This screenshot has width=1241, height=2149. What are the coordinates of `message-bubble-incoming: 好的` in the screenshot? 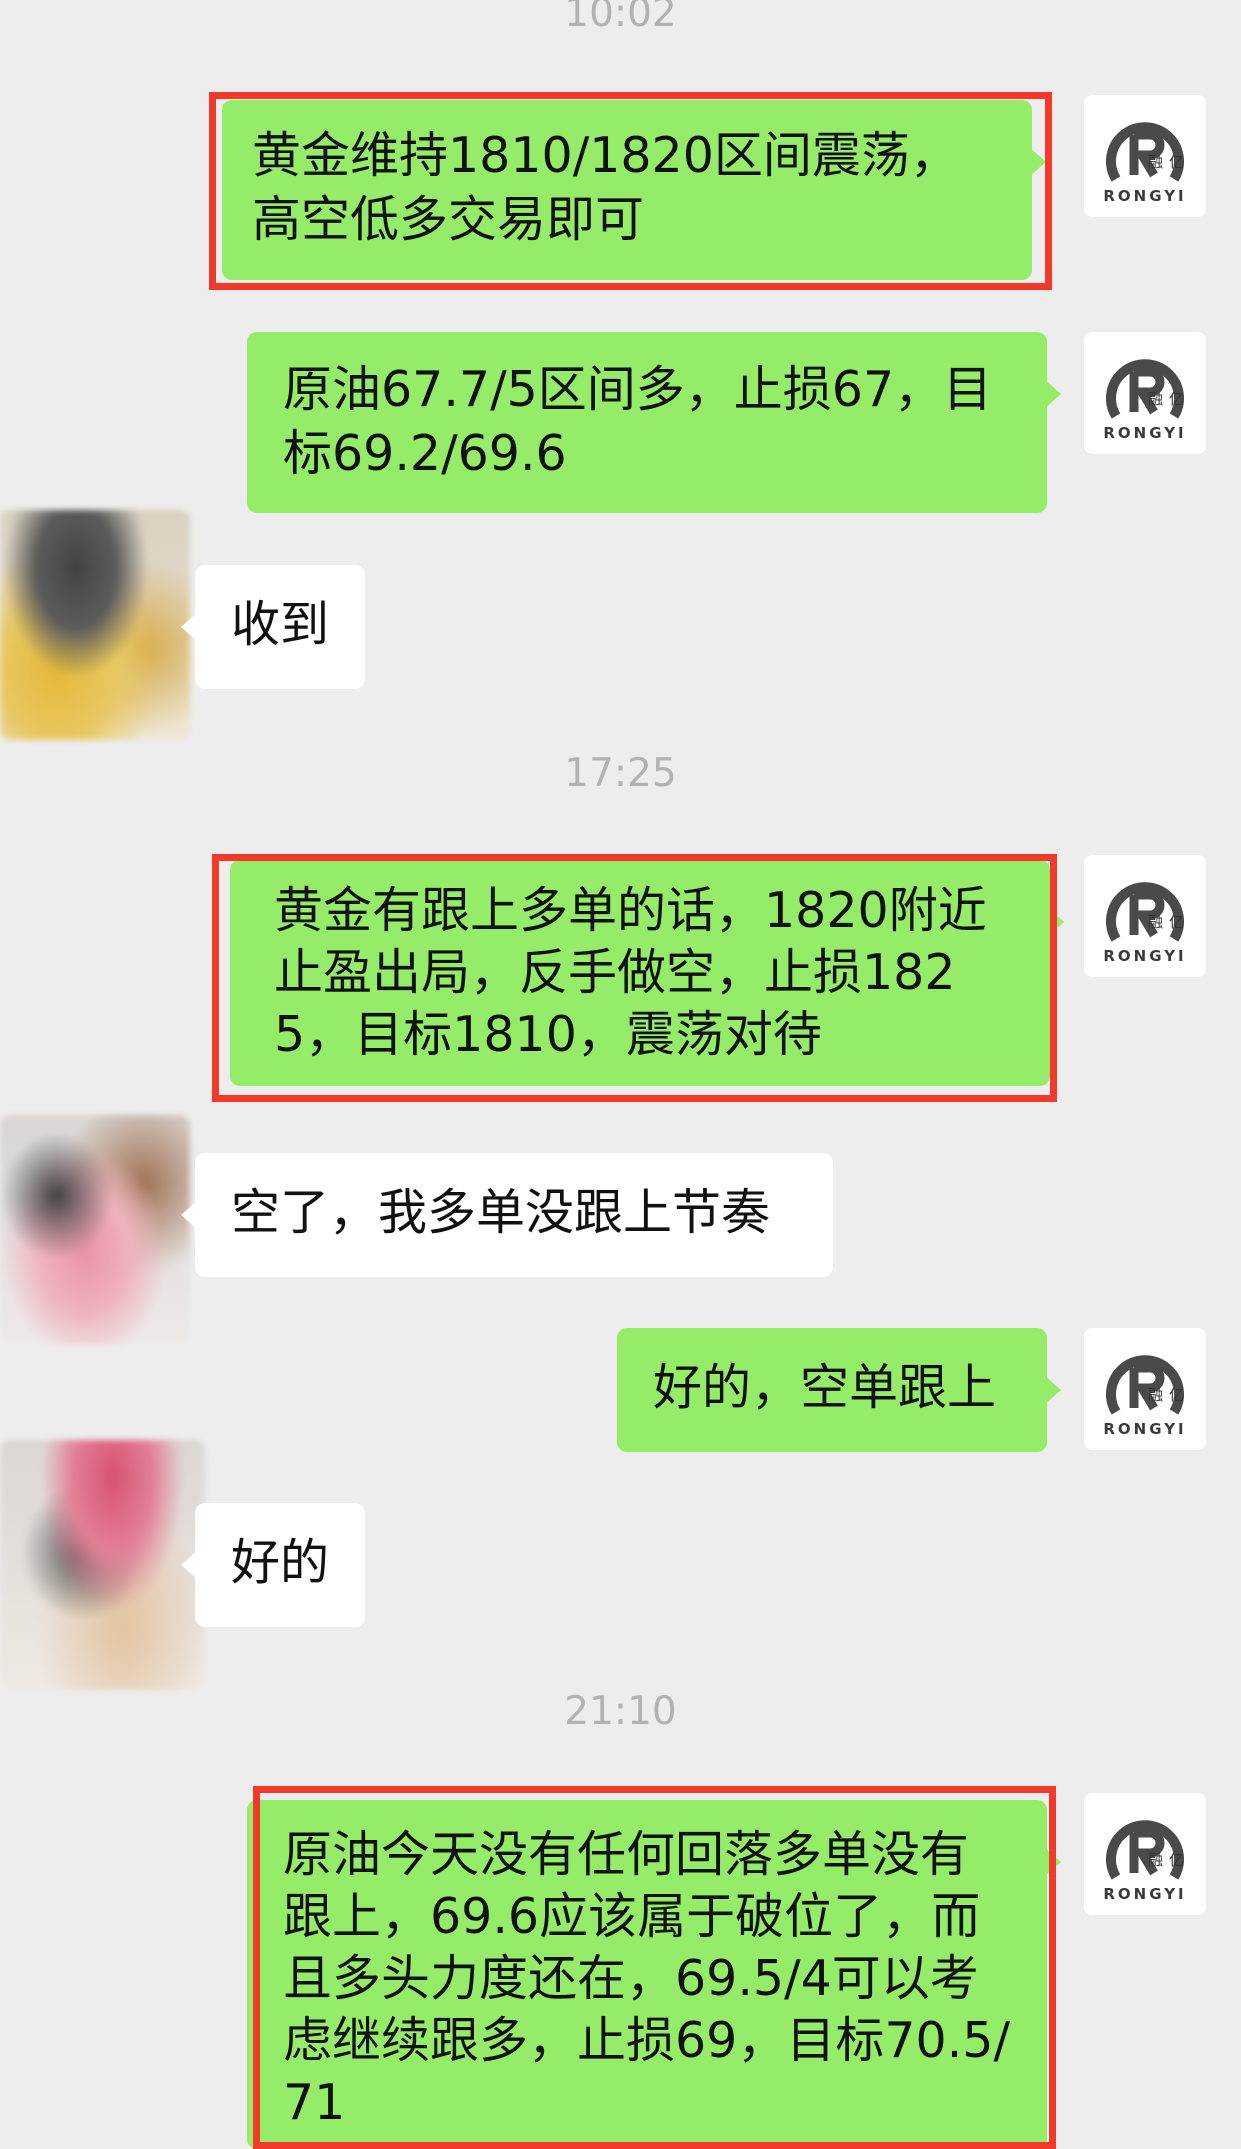 It's located at (273, 1565).